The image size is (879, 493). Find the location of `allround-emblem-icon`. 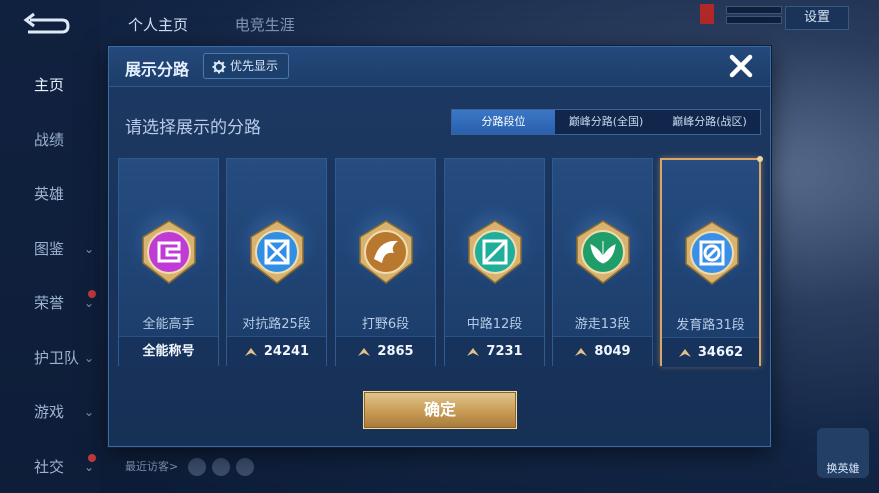

allround-emblem-icon is located at coordinates (169, 252).